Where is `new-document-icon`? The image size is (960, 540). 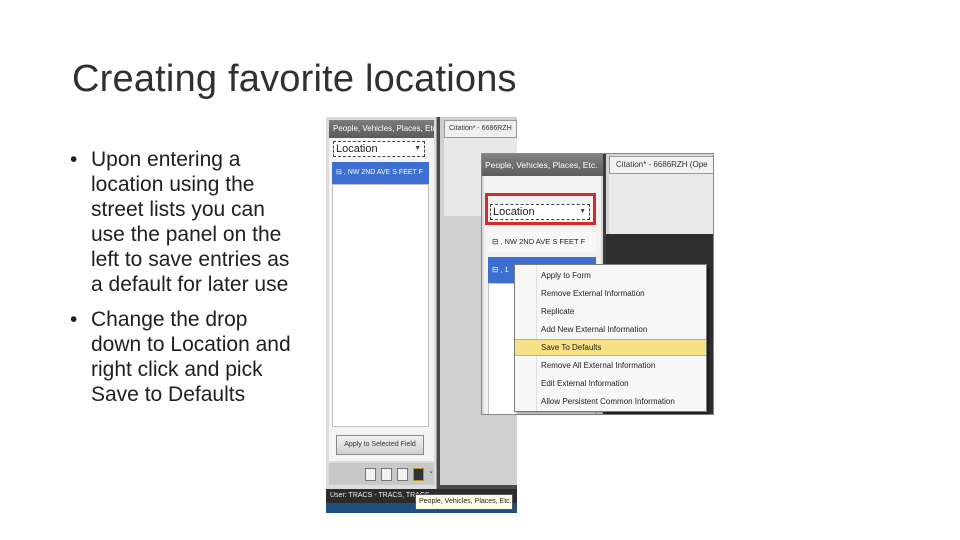
new-document-icon is located at coordinates (370, 474).